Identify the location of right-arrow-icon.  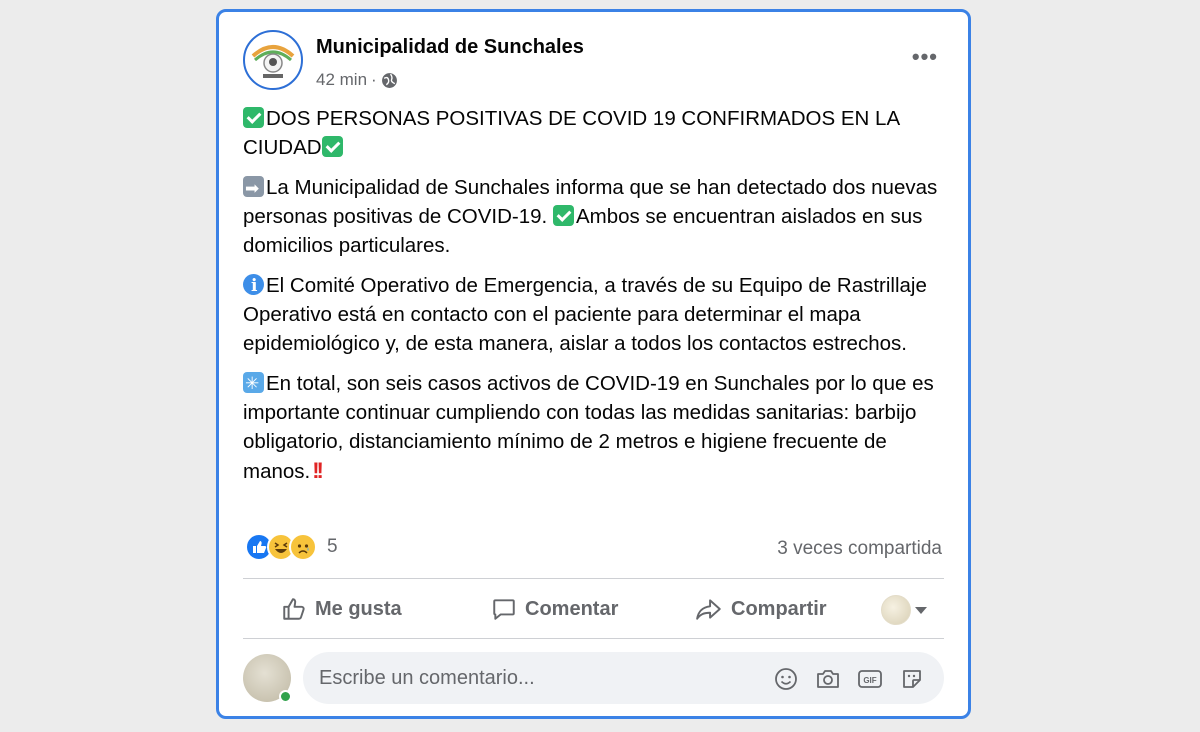
(253, 188).